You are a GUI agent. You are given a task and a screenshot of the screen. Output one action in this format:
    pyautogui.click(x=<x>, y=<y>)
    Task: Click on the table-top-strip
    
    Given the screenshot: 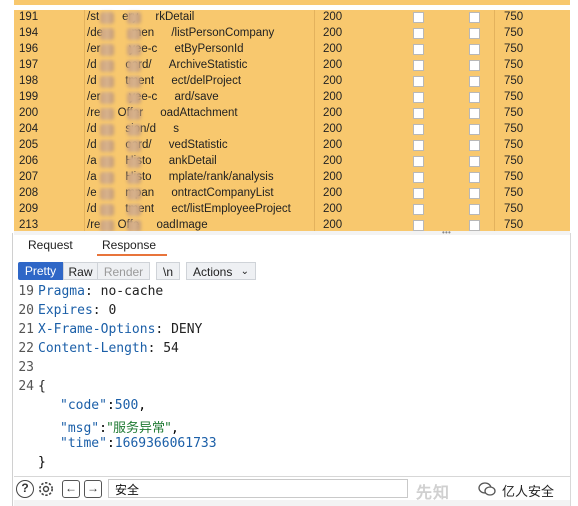 What is the action you would take?
    pyautogui.click(x=292, y=2)
    